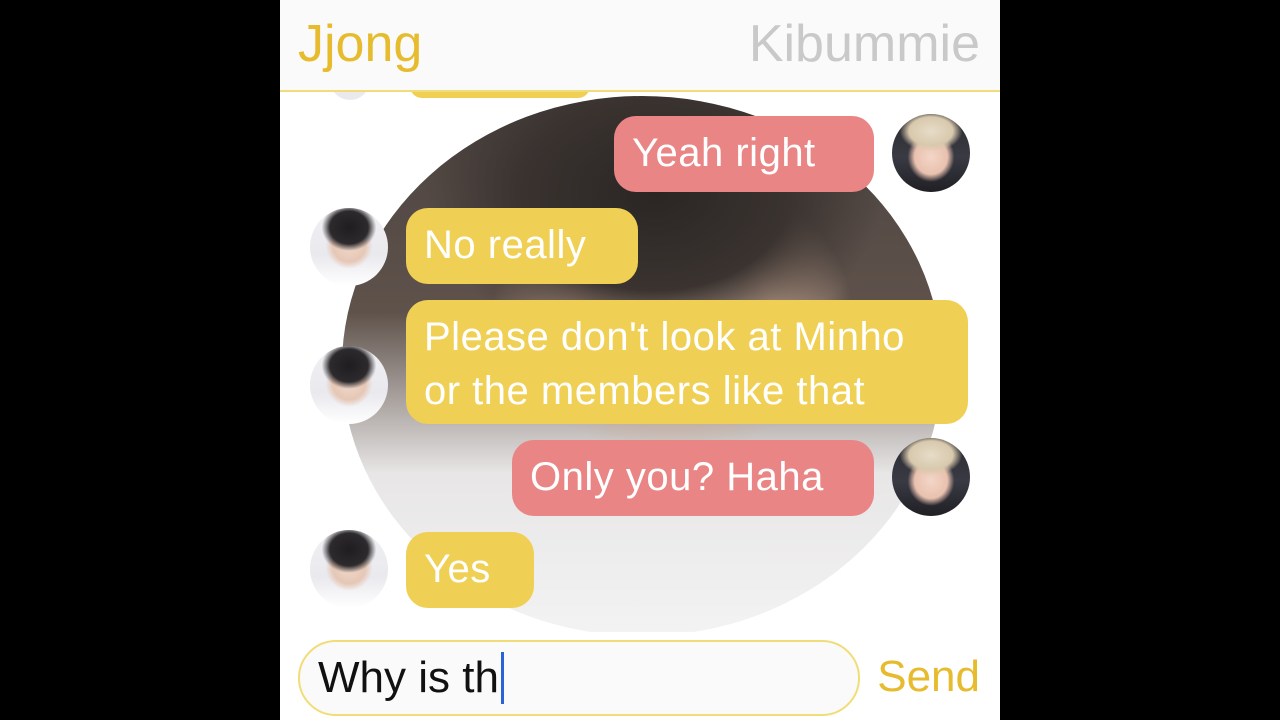 Image resolution: width=1280 pixels, height=720 pixels. I want to click on send-button: Send, so click(928, 677).